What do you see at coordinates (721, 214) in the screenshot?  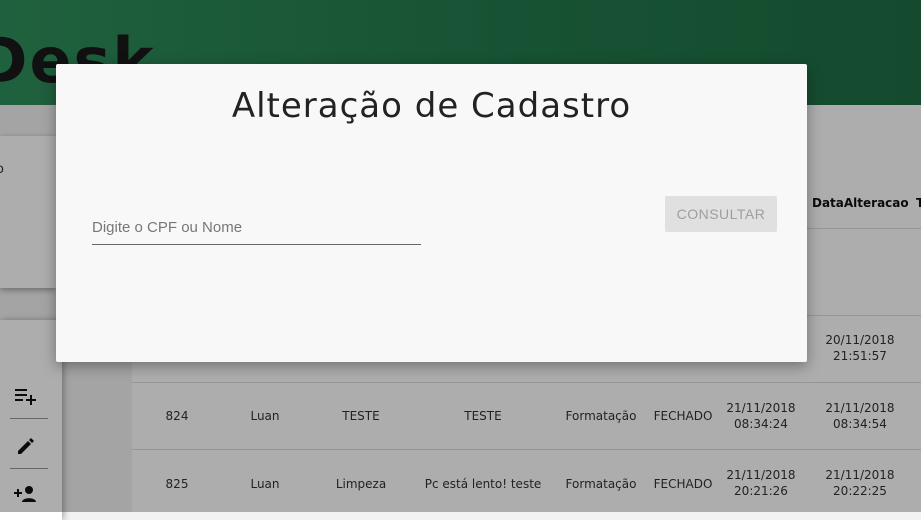 I see `consult-button: CONSULTAR` at bounding box center [721, 214].